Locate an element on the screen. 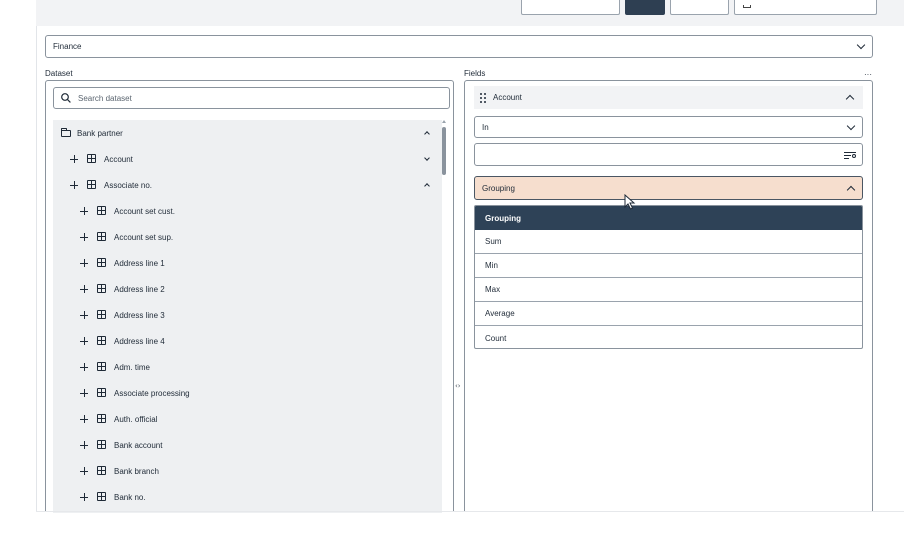 Image resolution: width=904 pixels, height=557 pixels. tree-field-row: Adm. time is located at coordinates (247, 367).